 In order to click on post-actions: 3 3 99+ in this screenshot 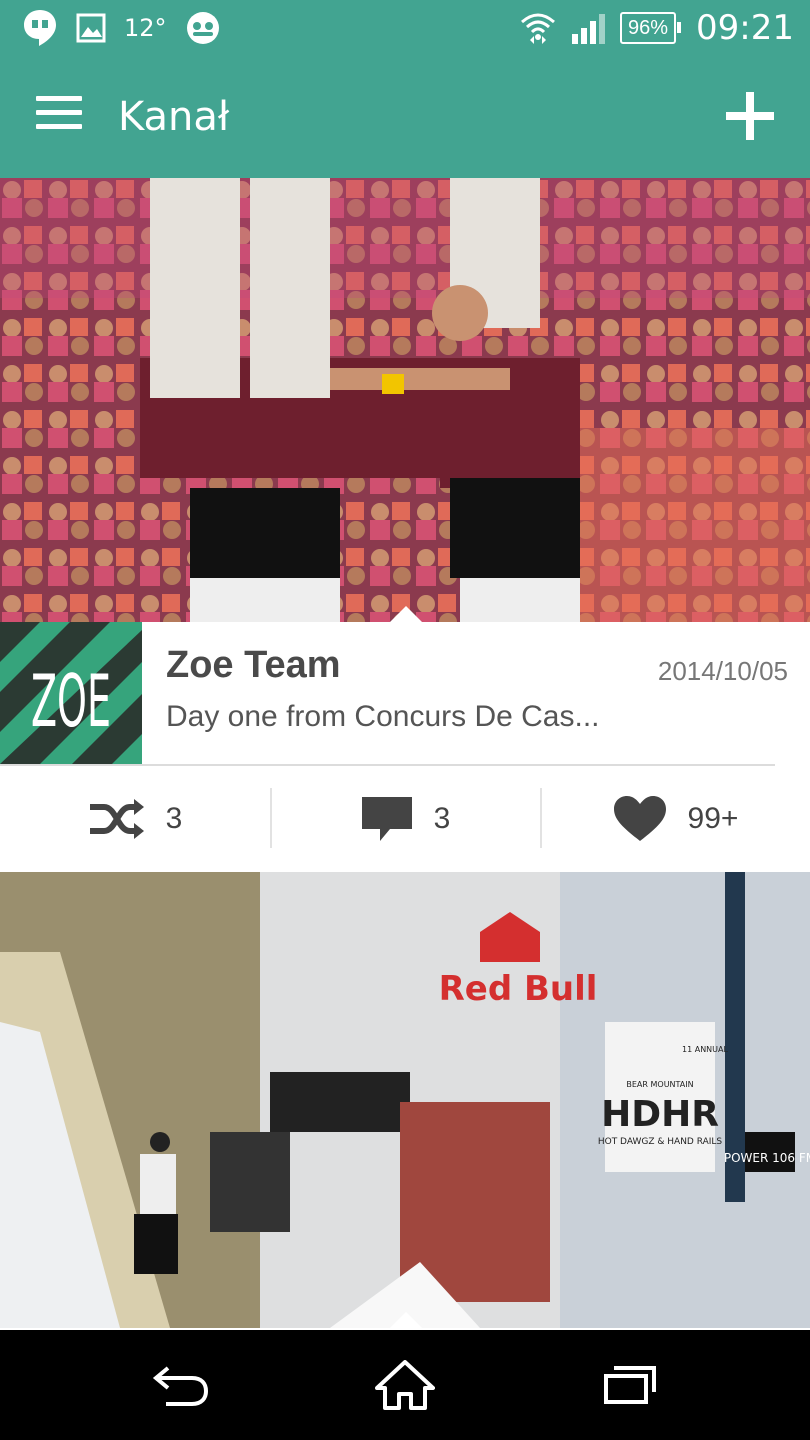, I will do `click(405, 819)`.